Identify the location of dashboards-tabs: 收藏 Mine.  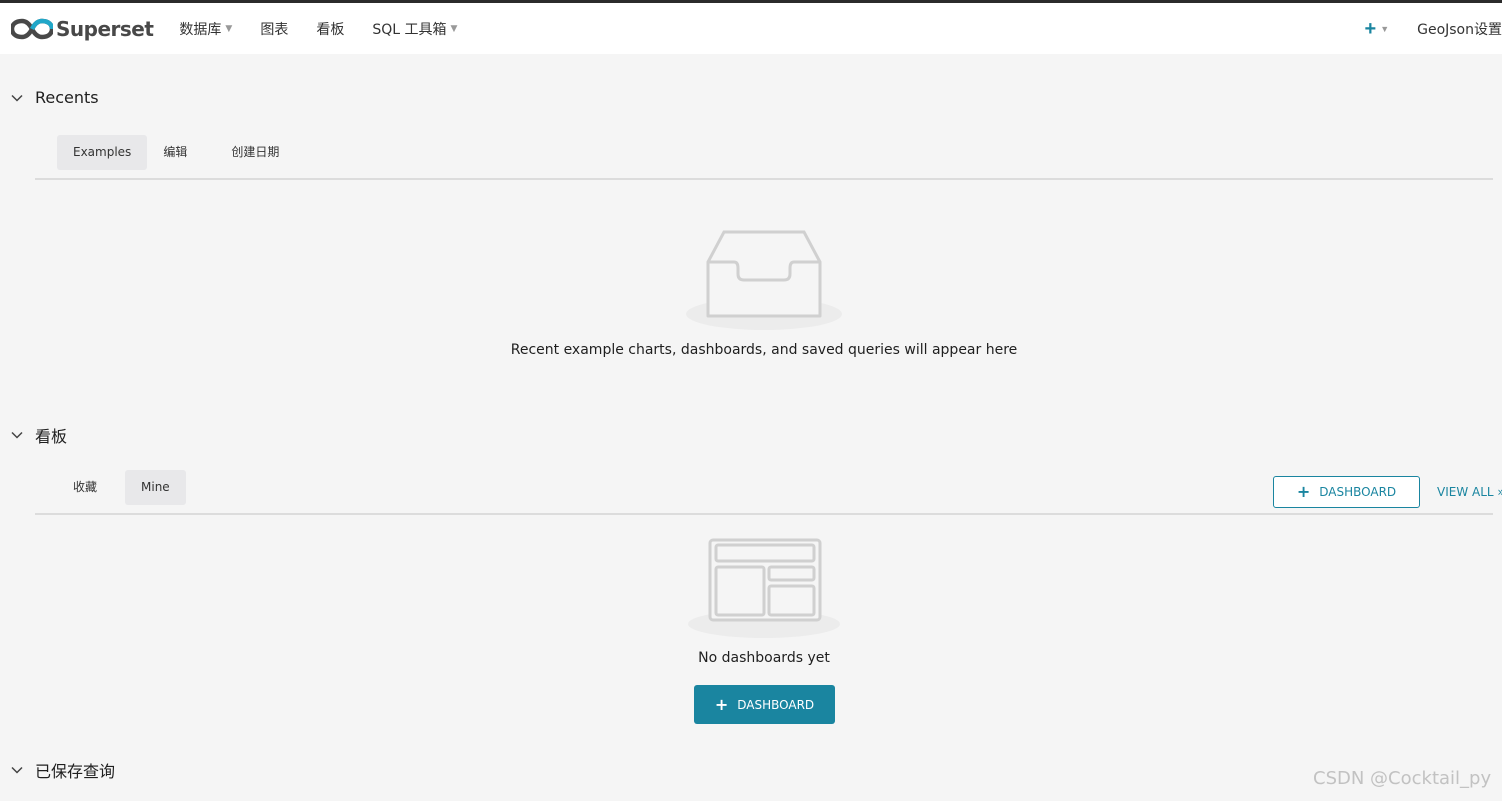
(121, 487).